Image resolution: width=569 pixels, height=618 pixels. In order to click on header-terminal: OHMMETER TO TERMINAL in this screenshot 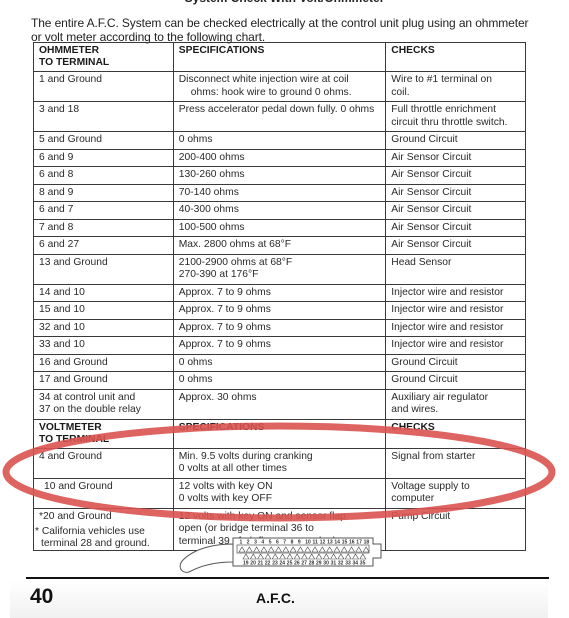, I will do `click(103, 57)`.